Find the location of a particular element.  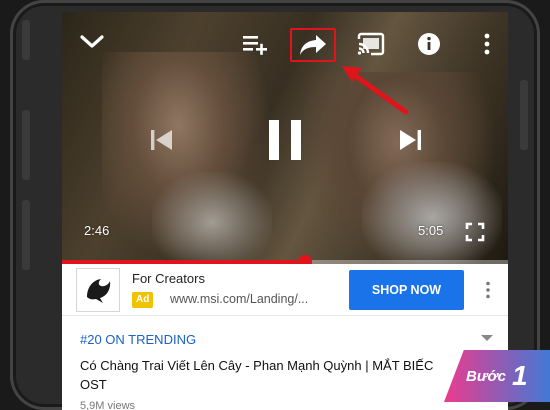

duration: 5:05 is located at coordinates (431, 230).